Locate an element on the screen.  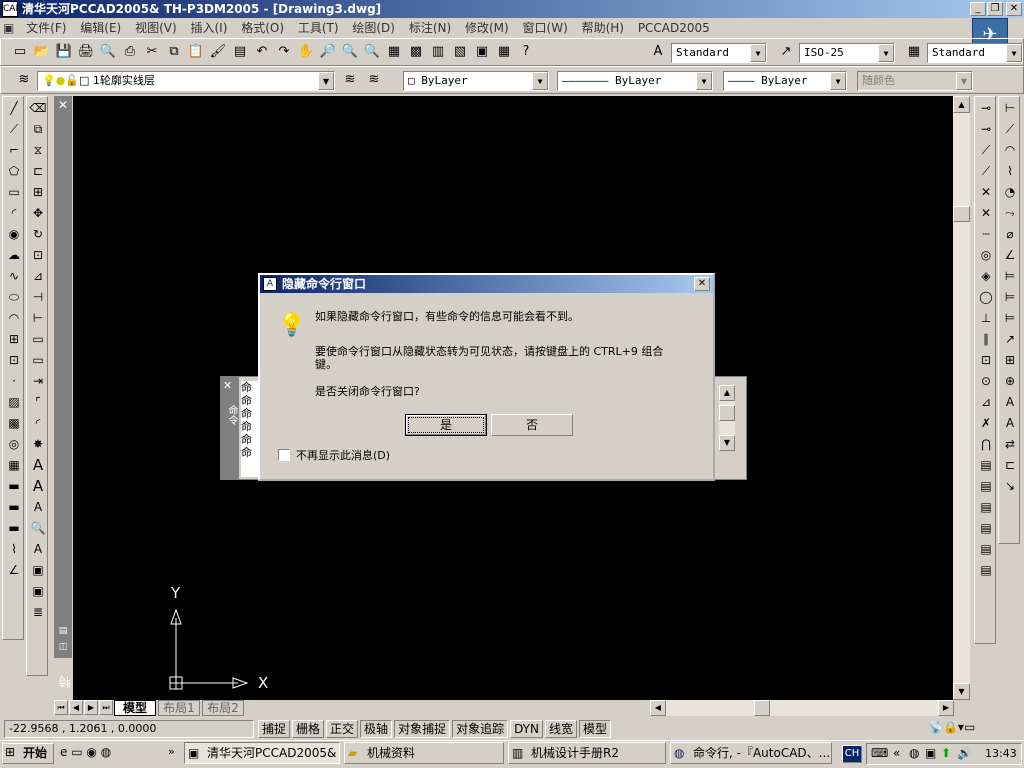
make-block-icon: ⊡ is located at coordinates (14, 360).